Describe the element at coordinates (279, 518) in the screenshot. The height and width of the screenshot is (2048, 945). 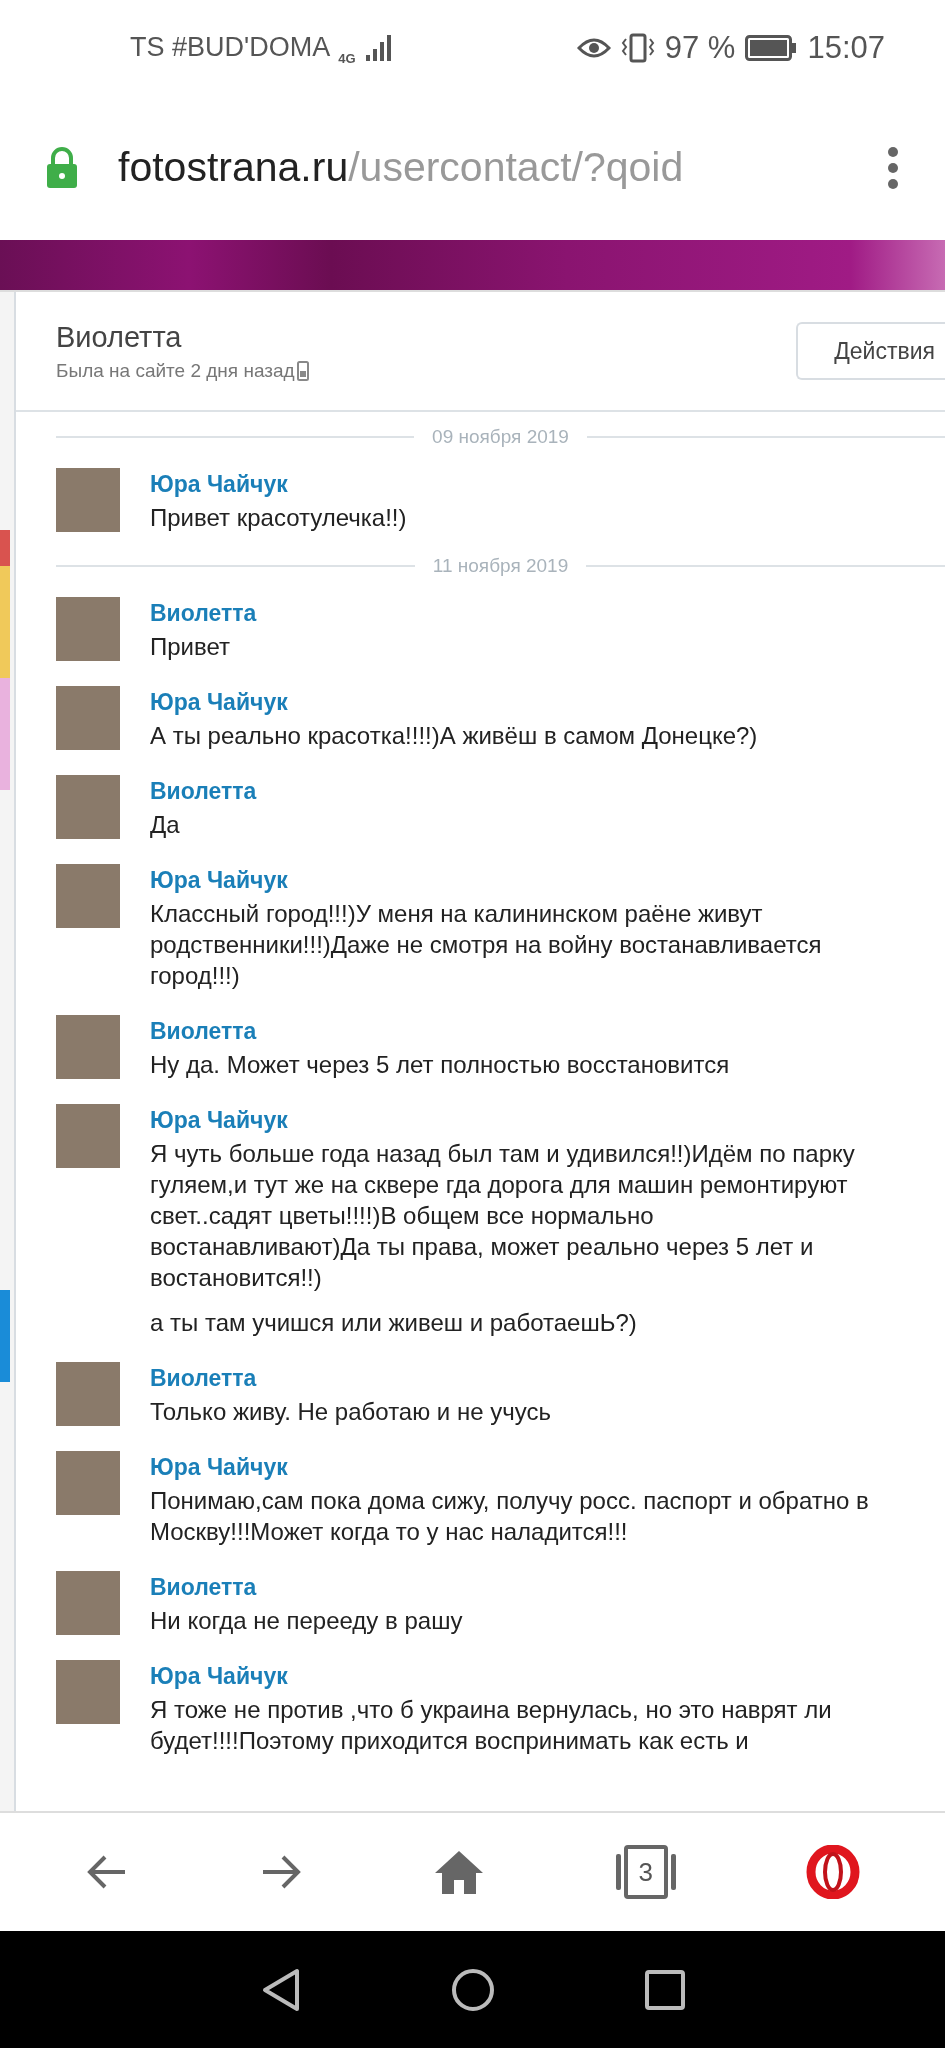
I see `message-text: Привет красотулечка!!)` at that location.